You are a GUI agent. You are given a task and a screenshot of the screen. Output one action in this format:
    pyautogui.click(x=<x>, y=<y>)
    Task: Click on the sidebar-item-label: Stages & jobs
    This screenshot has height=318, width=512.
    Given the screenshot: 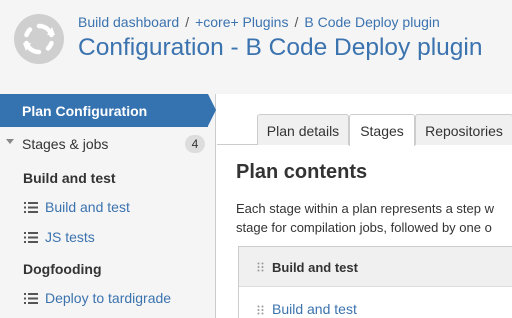 What is the action you would take?
    pyautogui.click(x=65, y=144)
    